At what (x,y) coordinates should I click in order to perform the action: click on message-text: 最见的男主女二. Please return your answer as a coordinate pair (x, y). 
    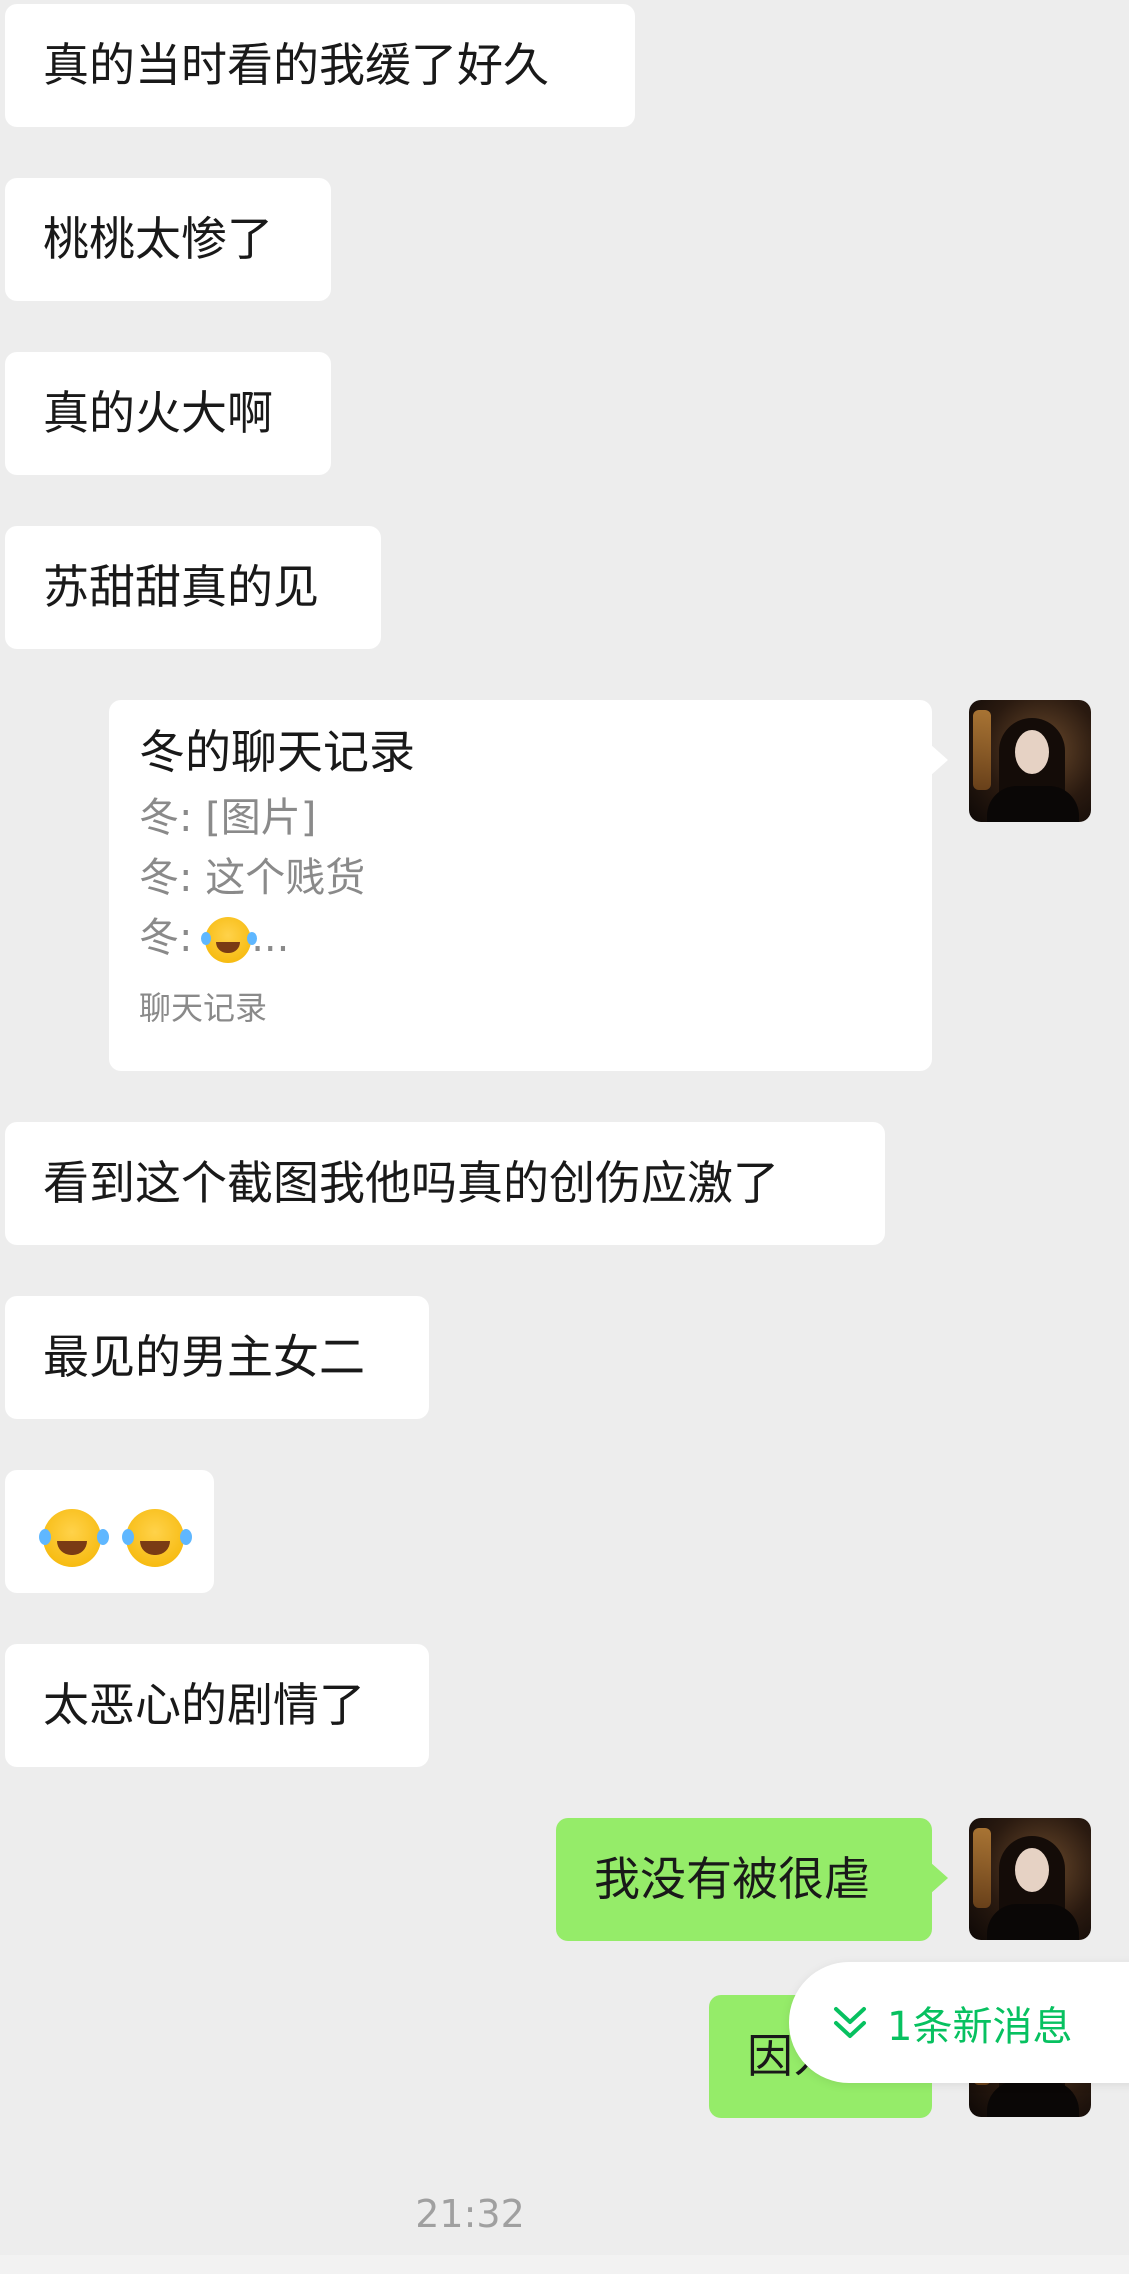
    Looking at the image, I should click on (204, 1357).